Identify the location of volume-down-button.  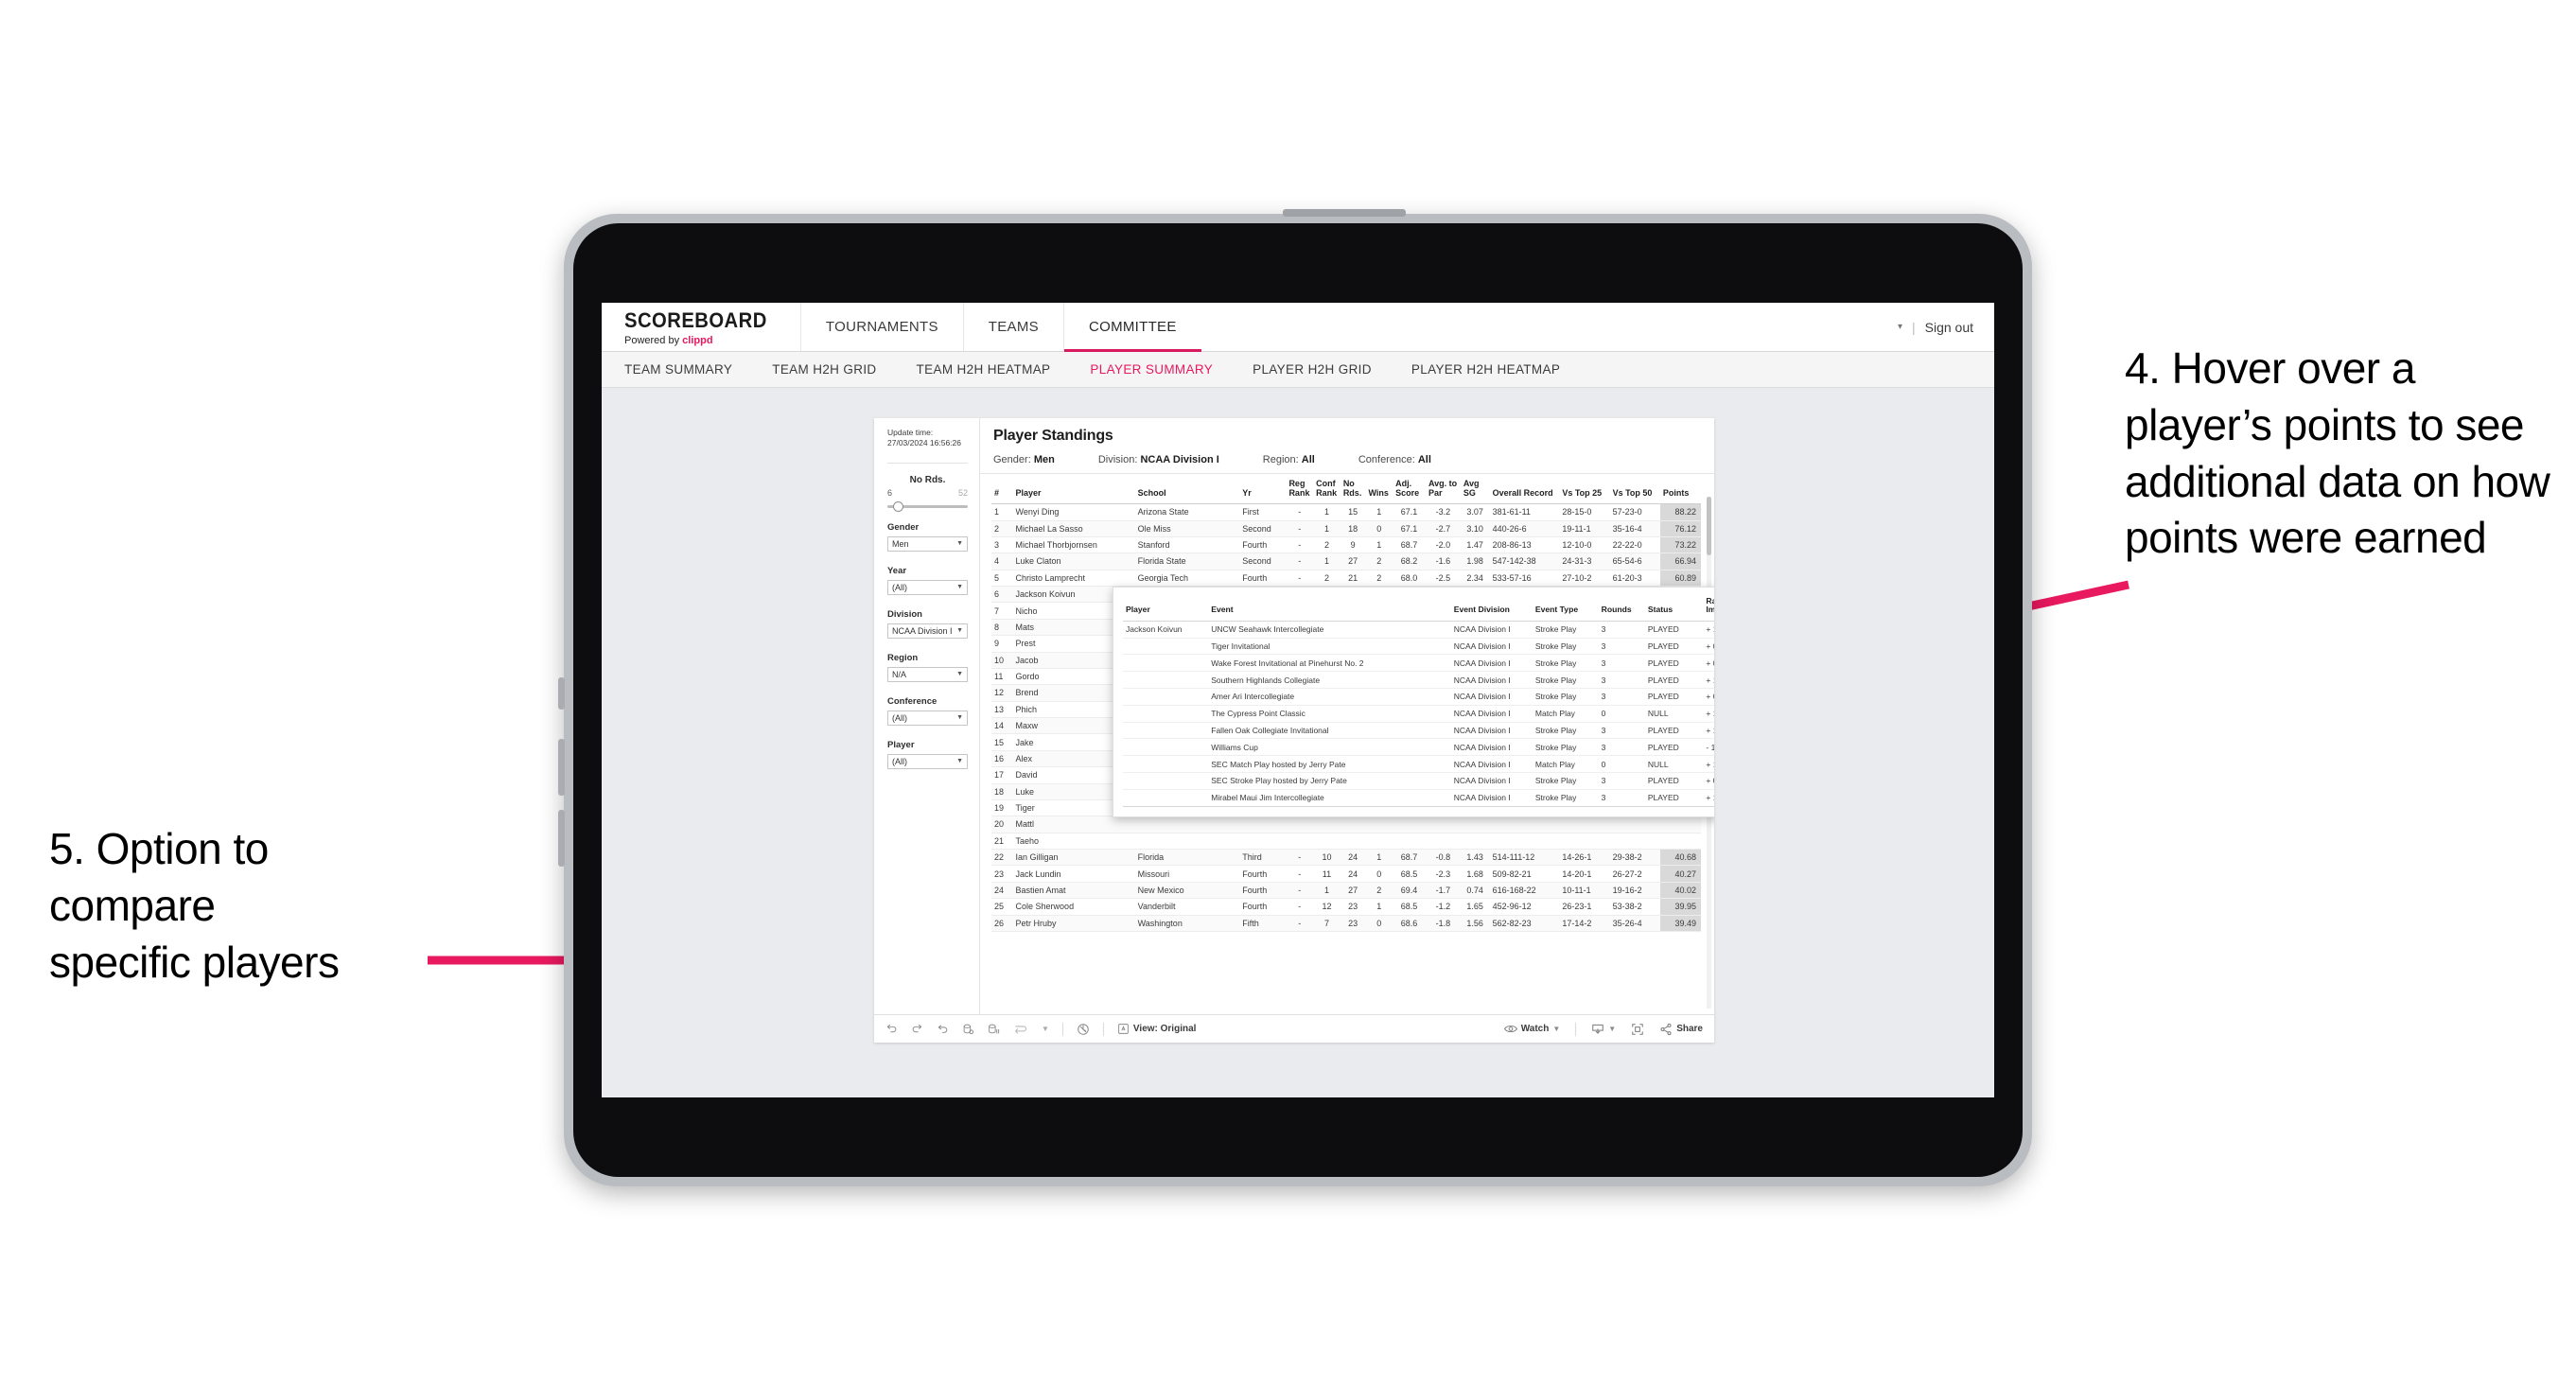
(562, 838).